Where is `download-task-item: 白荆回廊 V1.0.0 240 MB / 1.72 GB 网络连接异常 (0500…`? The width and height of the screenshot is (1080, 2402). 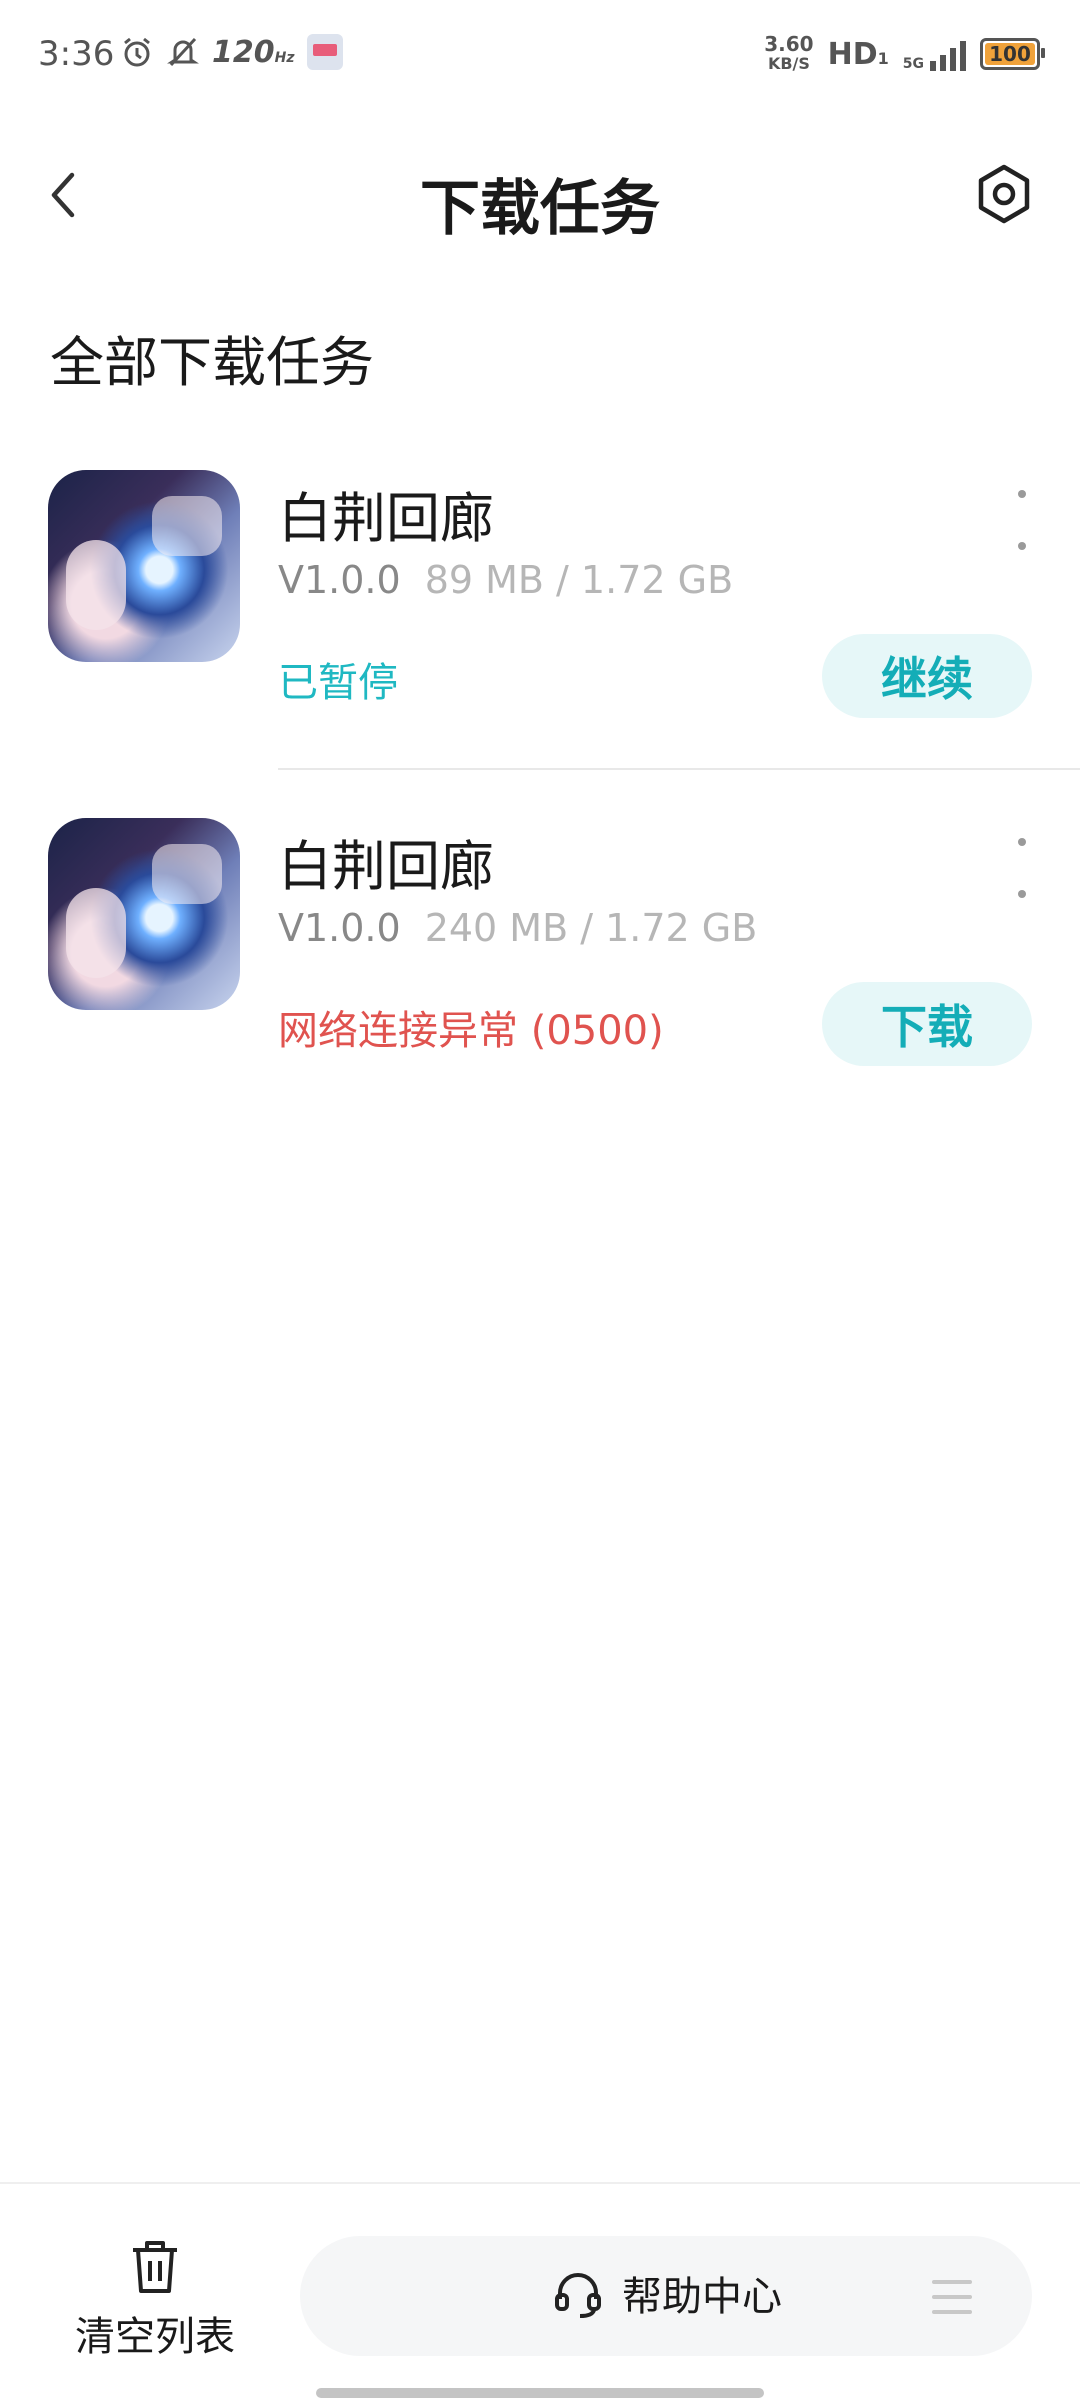
download-task-item: 白荆回廊 V1.0.0 240 MB / 1.72 GB 网络连接异常 (0500… is located at coordinates (540, 968).